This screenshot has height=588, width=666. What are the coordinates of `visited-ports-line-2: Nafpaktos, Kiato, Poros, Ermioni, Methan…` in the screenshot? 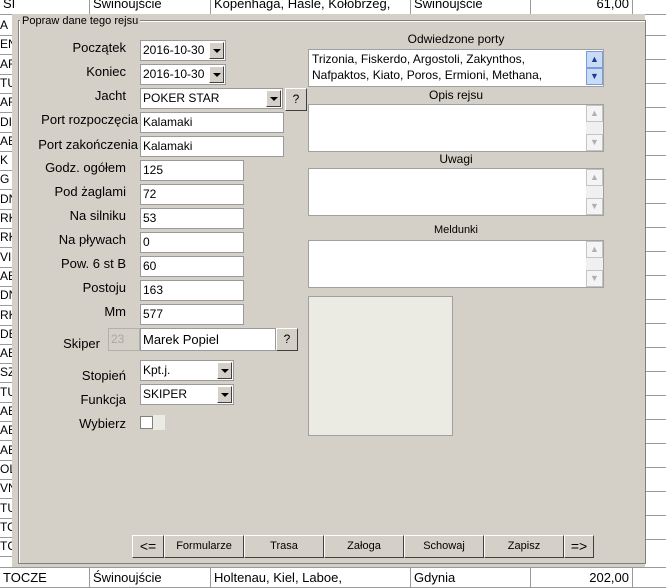 It's located at (427, 75).